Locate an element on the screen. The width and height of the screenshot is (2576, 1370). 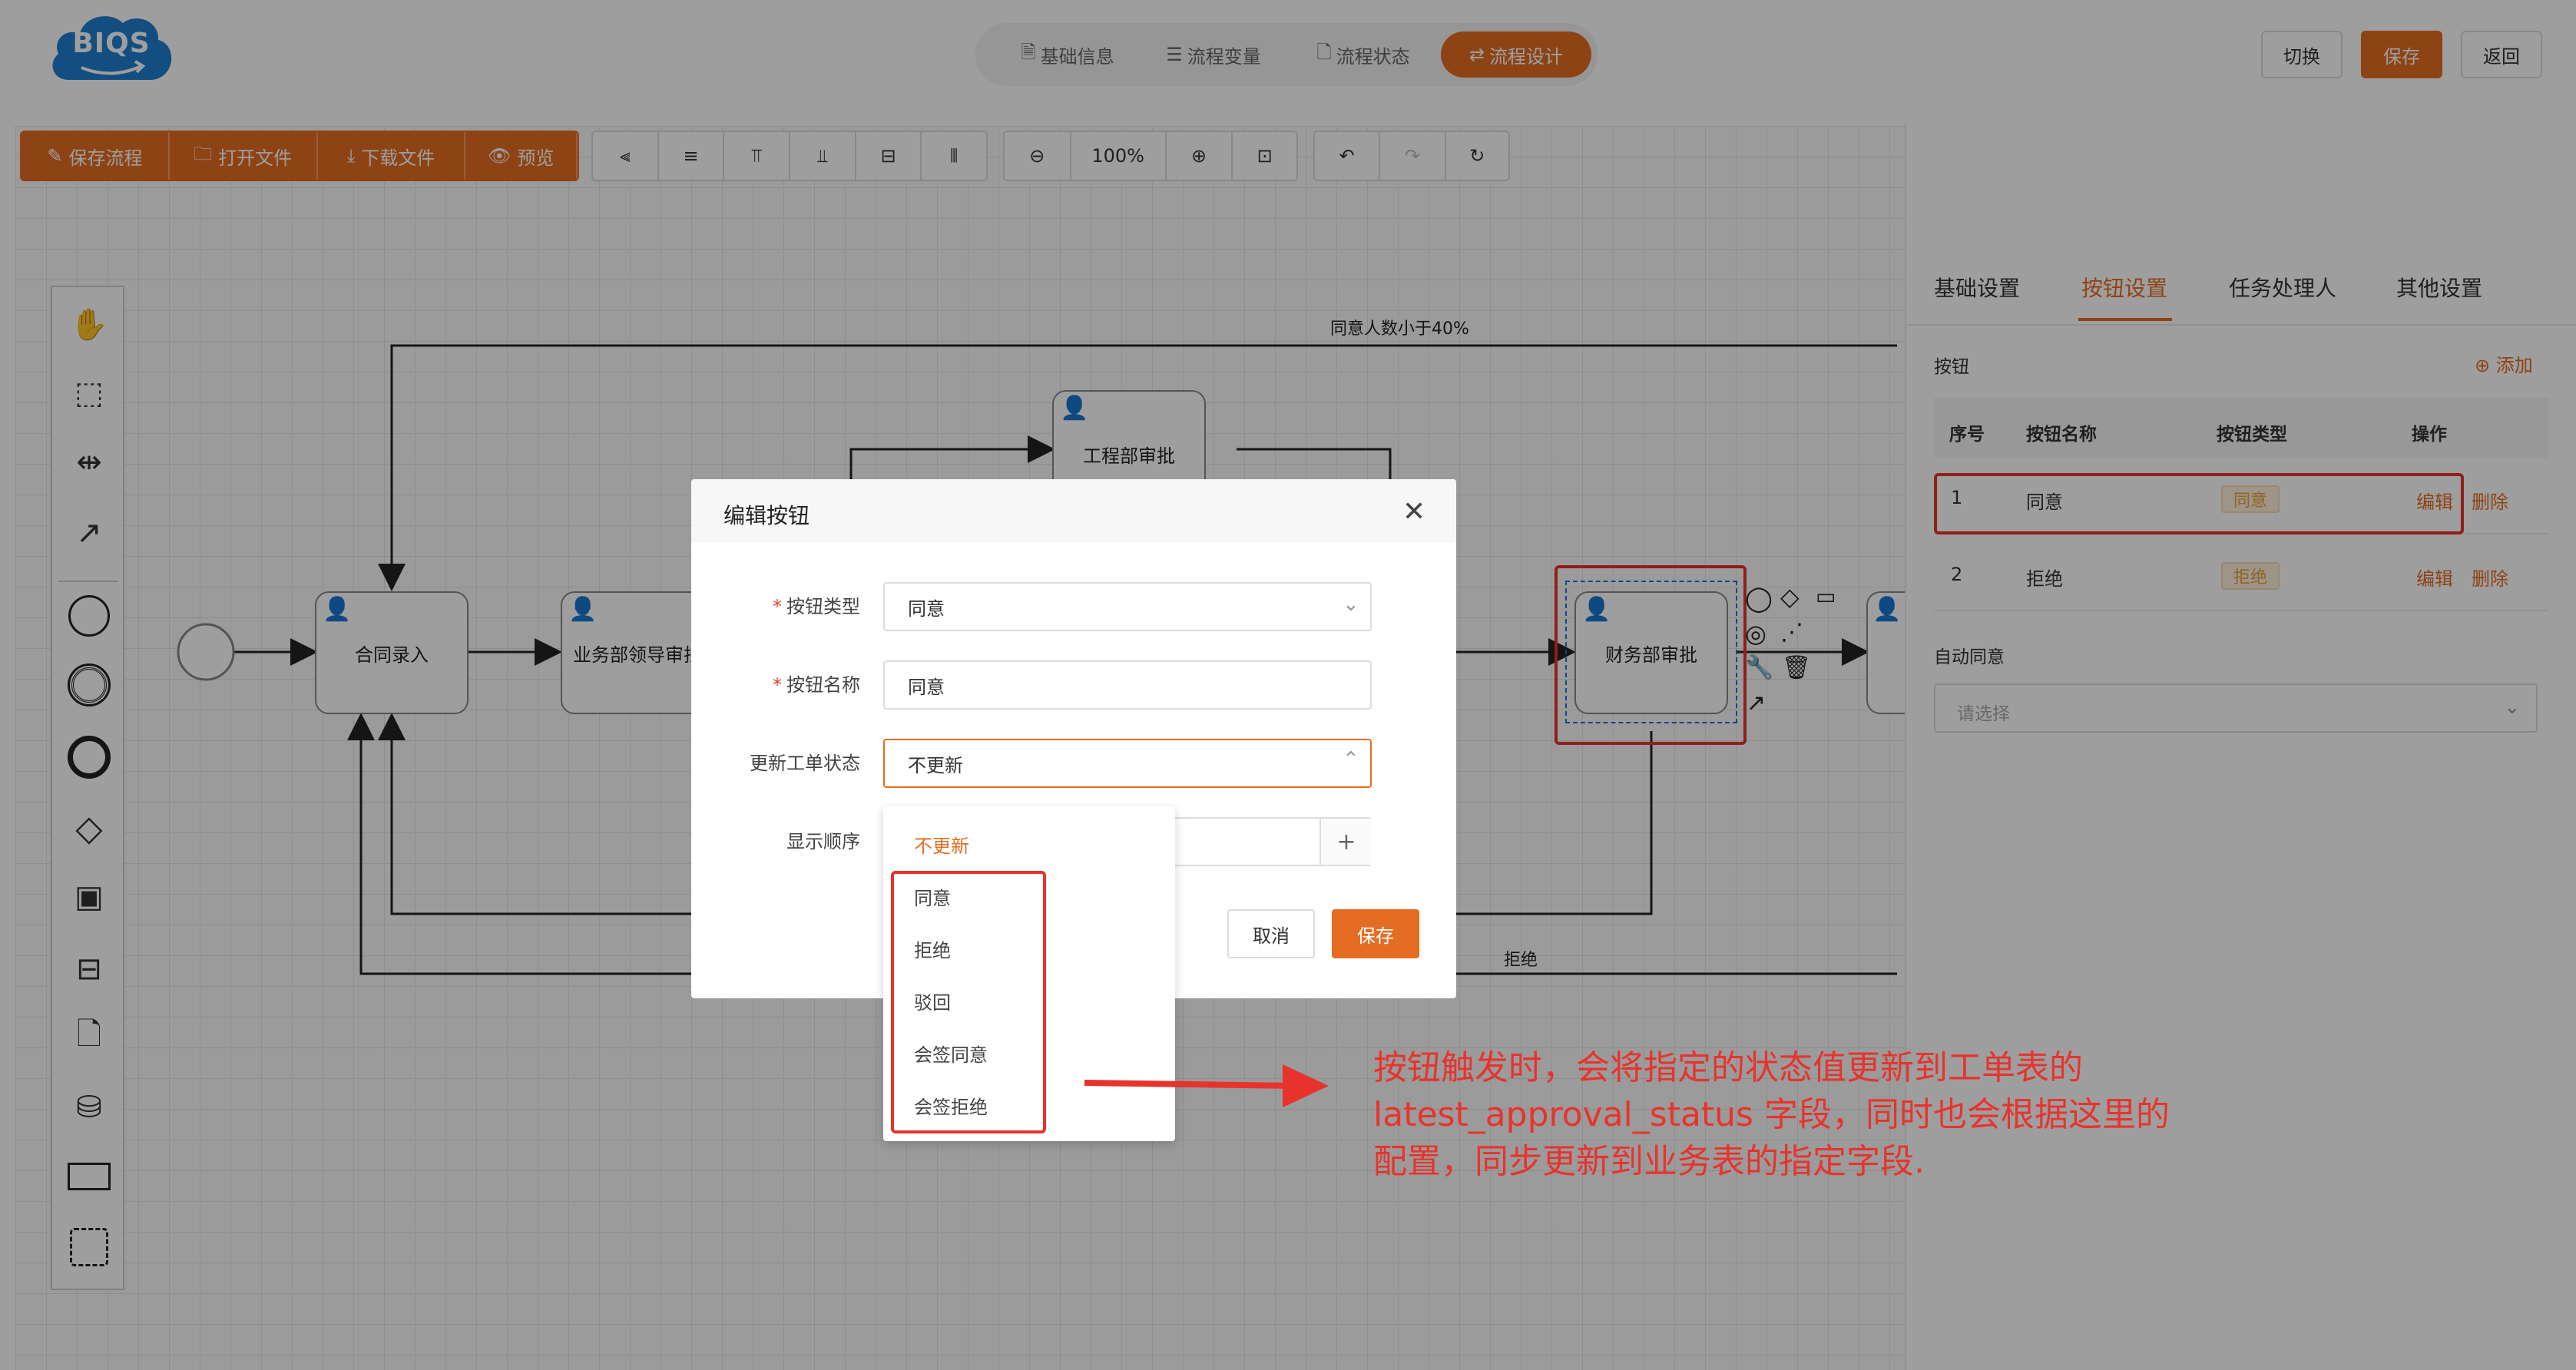
field-label-status: 更新工单状态 is located at coordinates (805, 764).